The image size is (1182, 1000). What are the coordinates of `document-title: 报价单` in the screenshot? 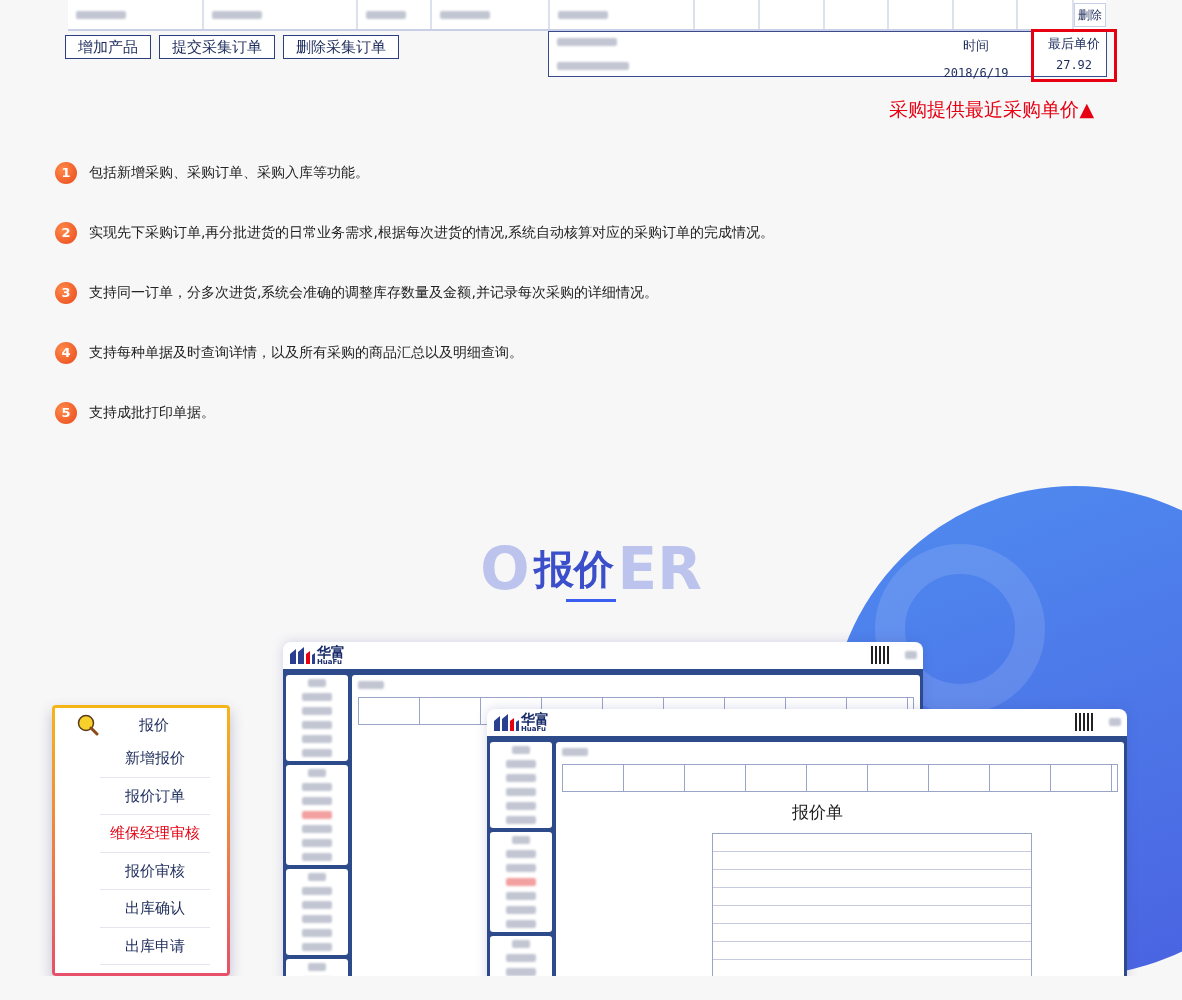 It's located at (817, 812).